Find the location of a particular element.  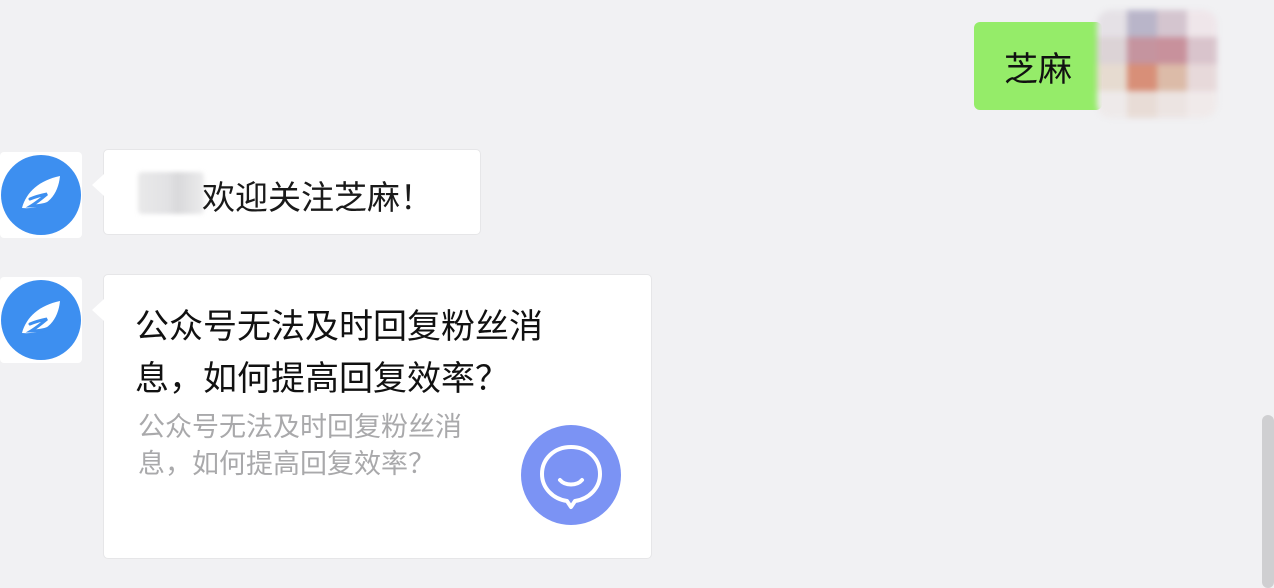

outgoing-message-text: 芝麻 is located at coordinates (1038, 69).